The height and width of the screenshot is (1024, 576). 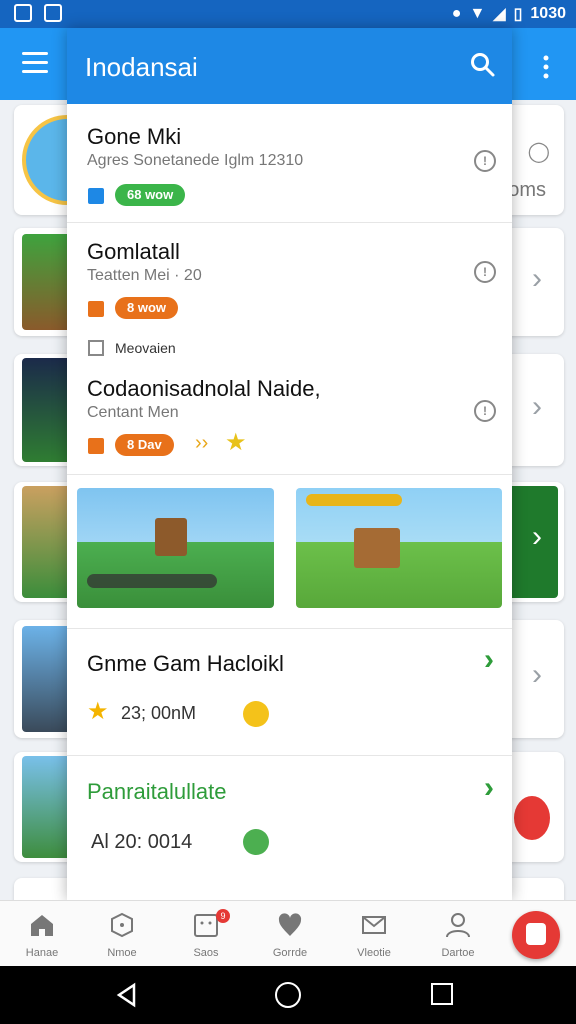 What do you see at coordinates (134, 136) in the screenshot?
I see `item-title: Gone Mki` at bounding box center [134, 136].